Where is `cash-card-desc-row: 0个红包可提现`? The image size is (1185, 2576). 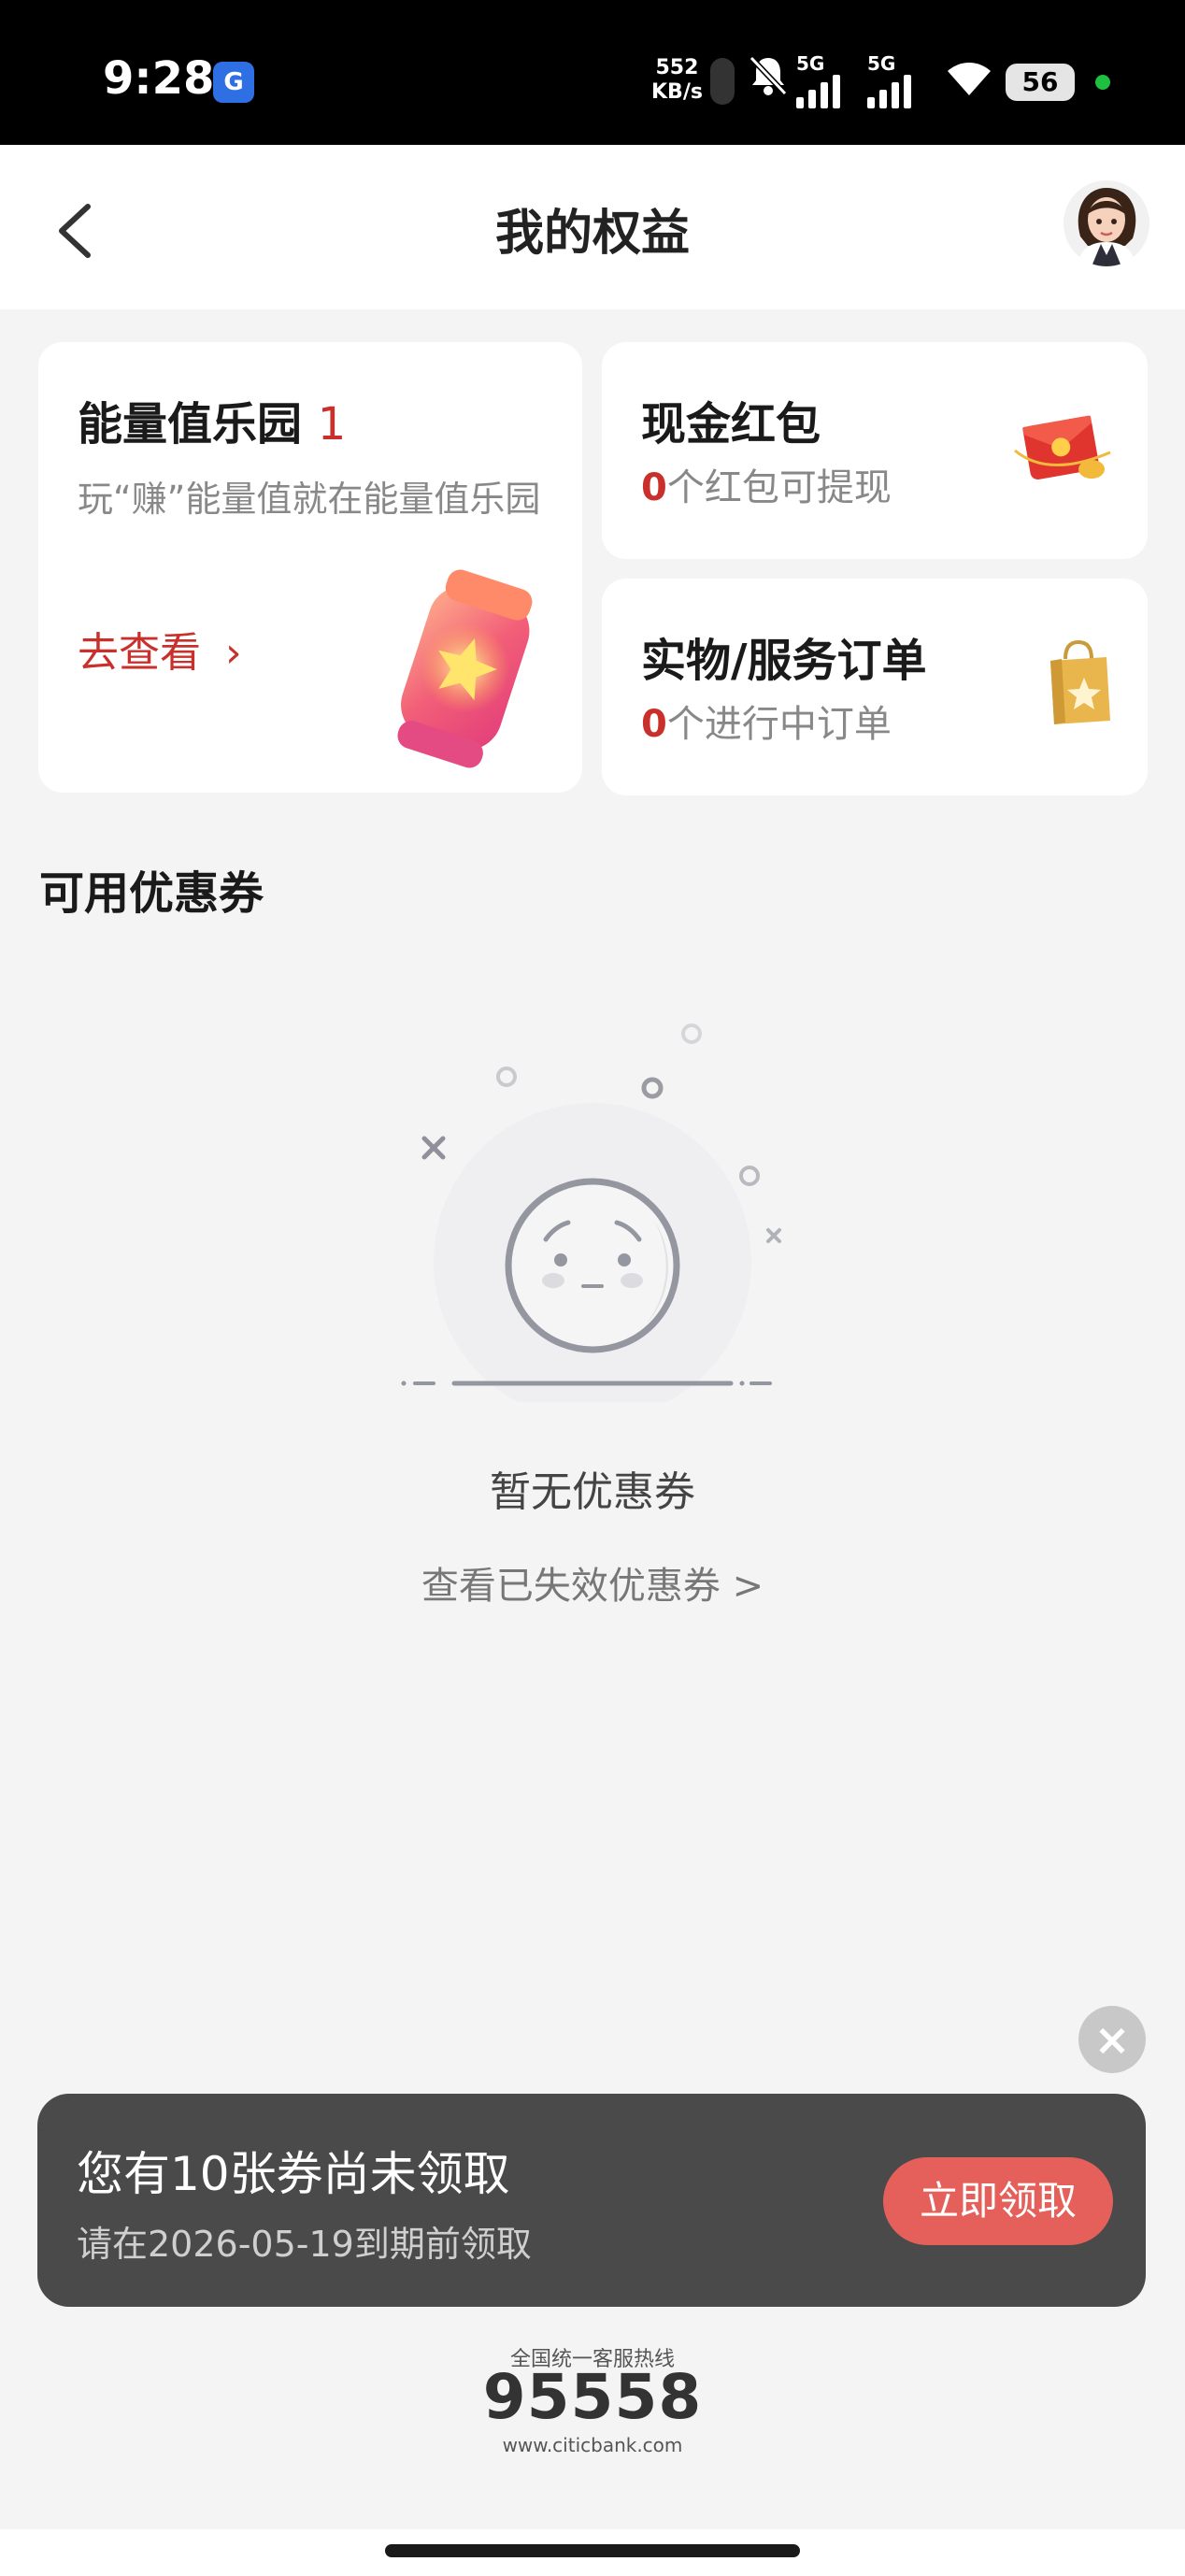 cash-card-desc-row: 0个红包可提现 is located at coordinates (766, 488).